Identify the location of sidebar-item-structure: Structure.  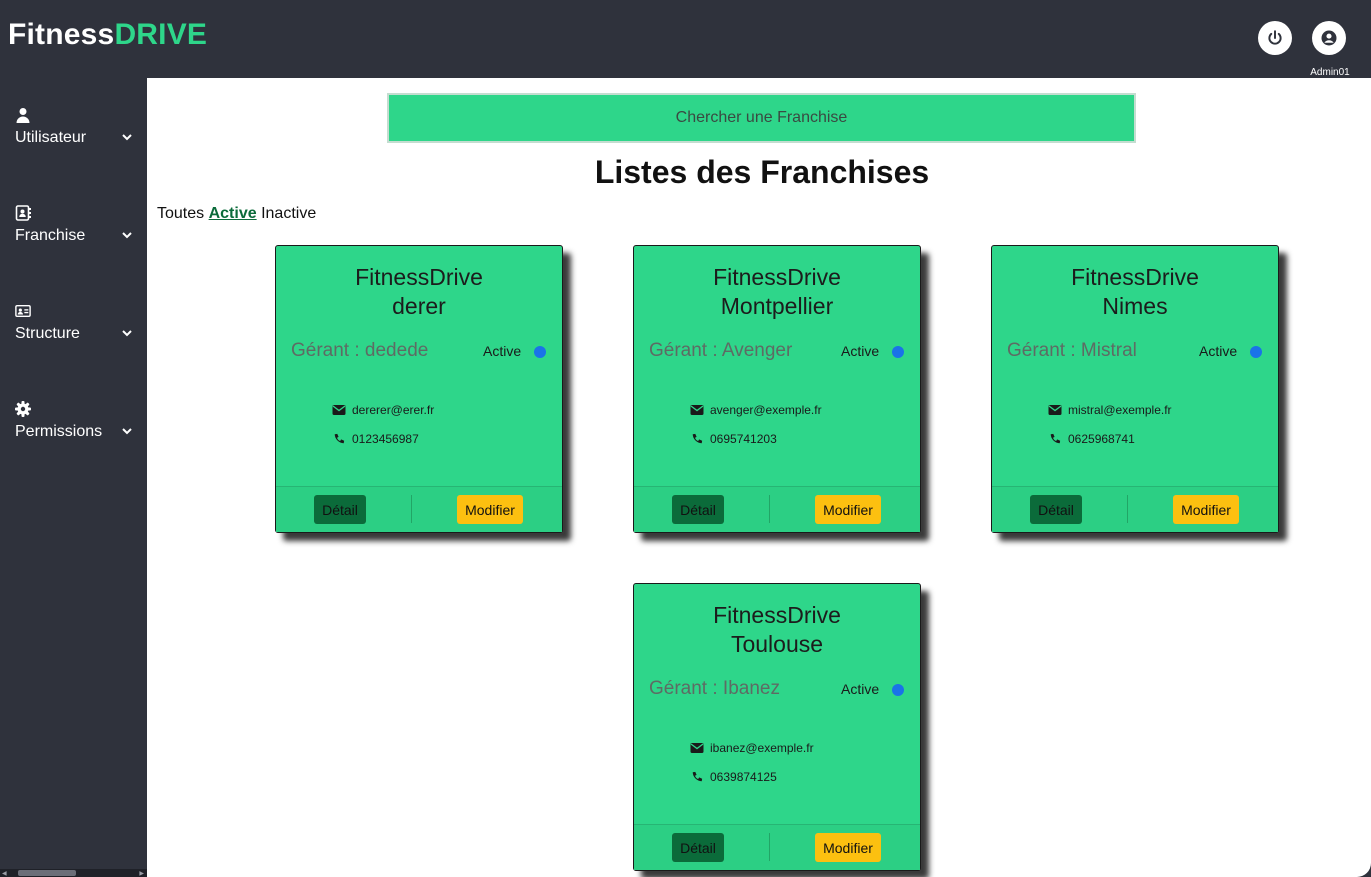
(73, 333).